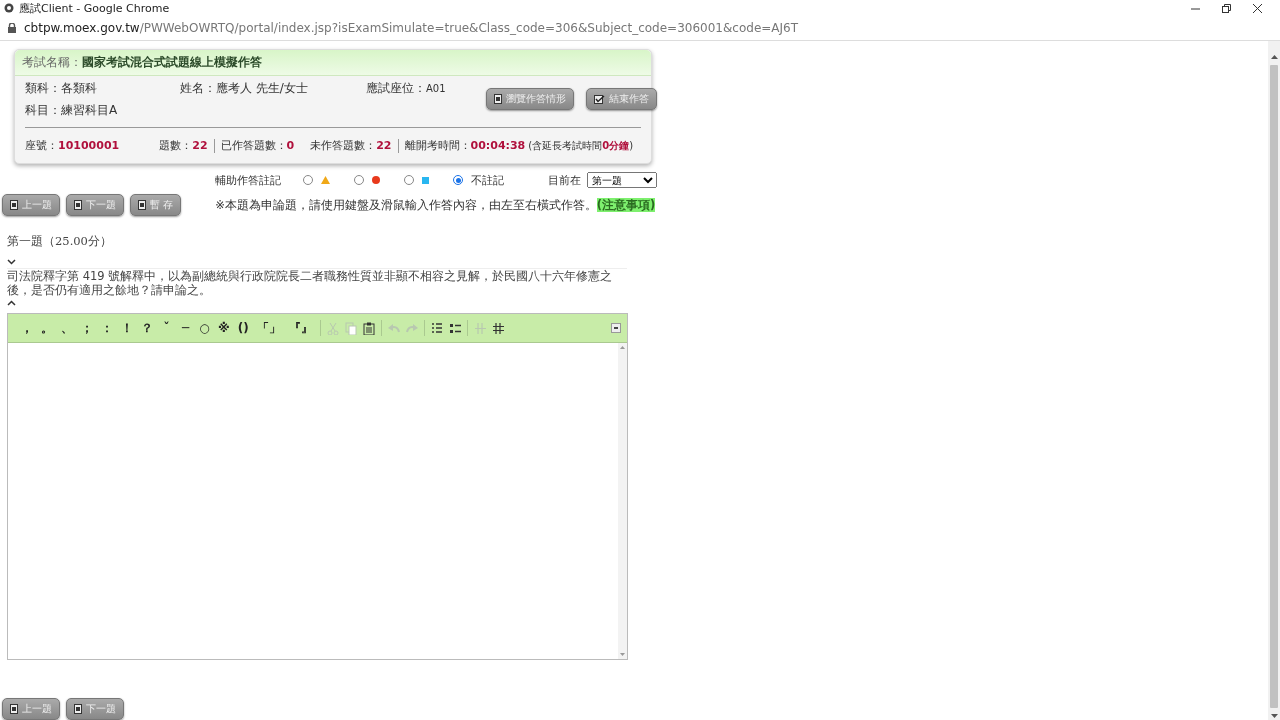  Describe the element at coordinates (268, 328) in the screenshot. I see `symbol-button: 「」` at that location.